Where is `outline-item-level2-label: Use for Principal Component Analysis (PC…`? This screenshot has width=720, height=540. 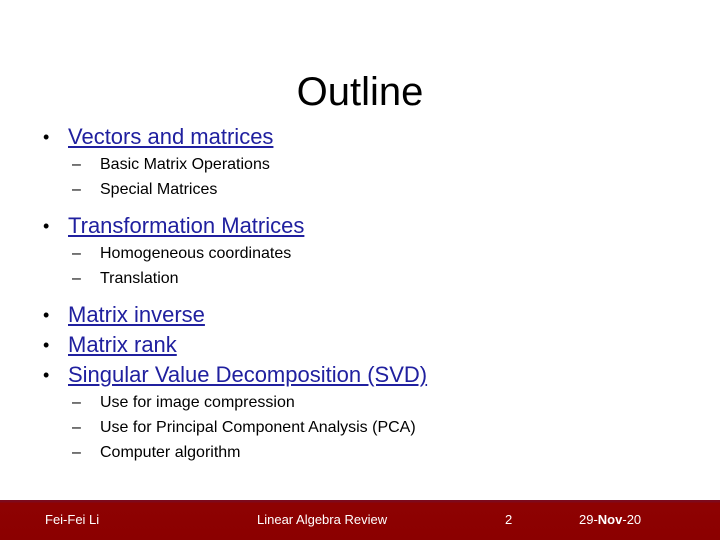
outline-item-level2-label: Use for Principal Component Analysis (PC… is located at coordinates (258, 427).